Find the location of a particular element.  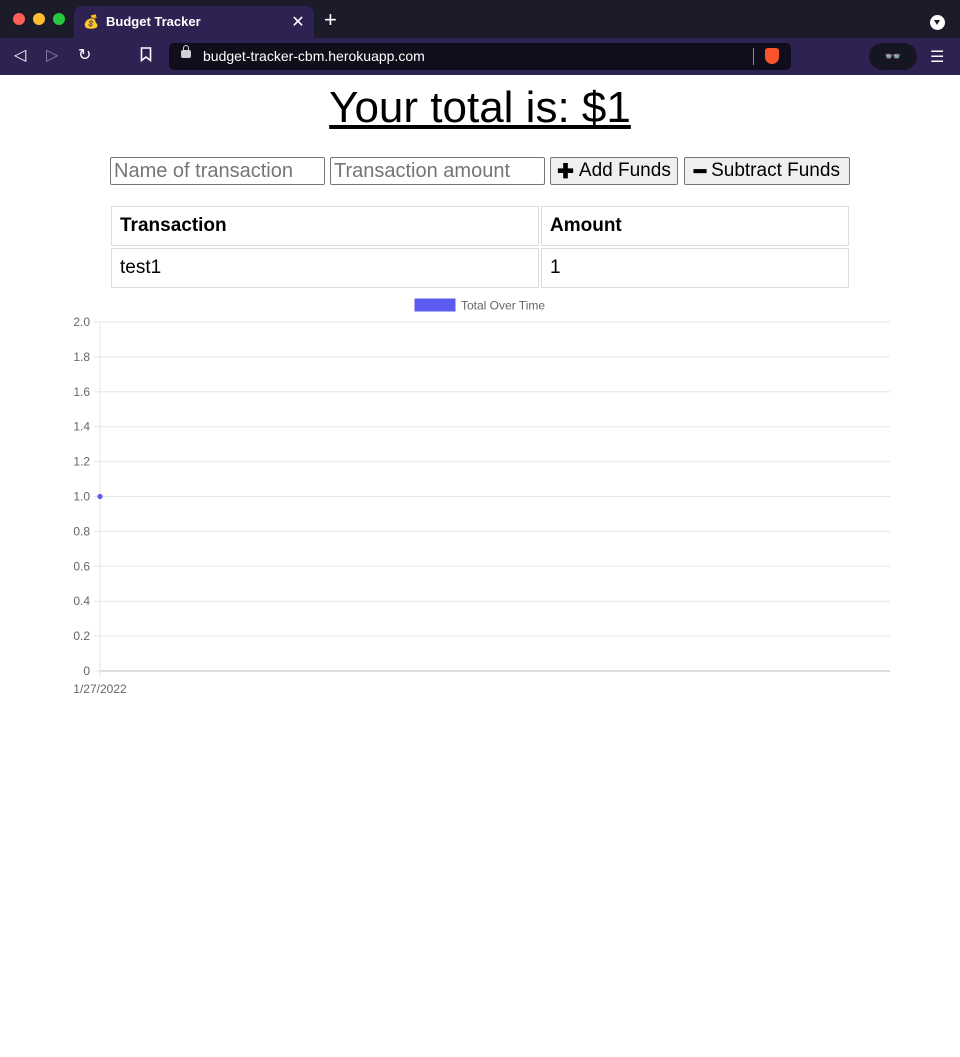

chart-legend: Total Over Time is located at coordinates (479, 305).